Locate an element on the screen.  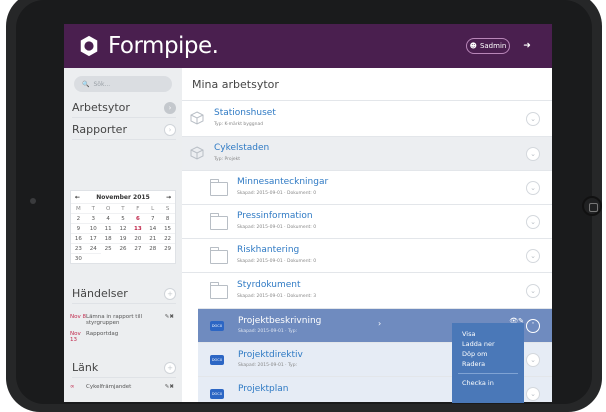
user-label: Sadmin is located at coordinates (493, 46).